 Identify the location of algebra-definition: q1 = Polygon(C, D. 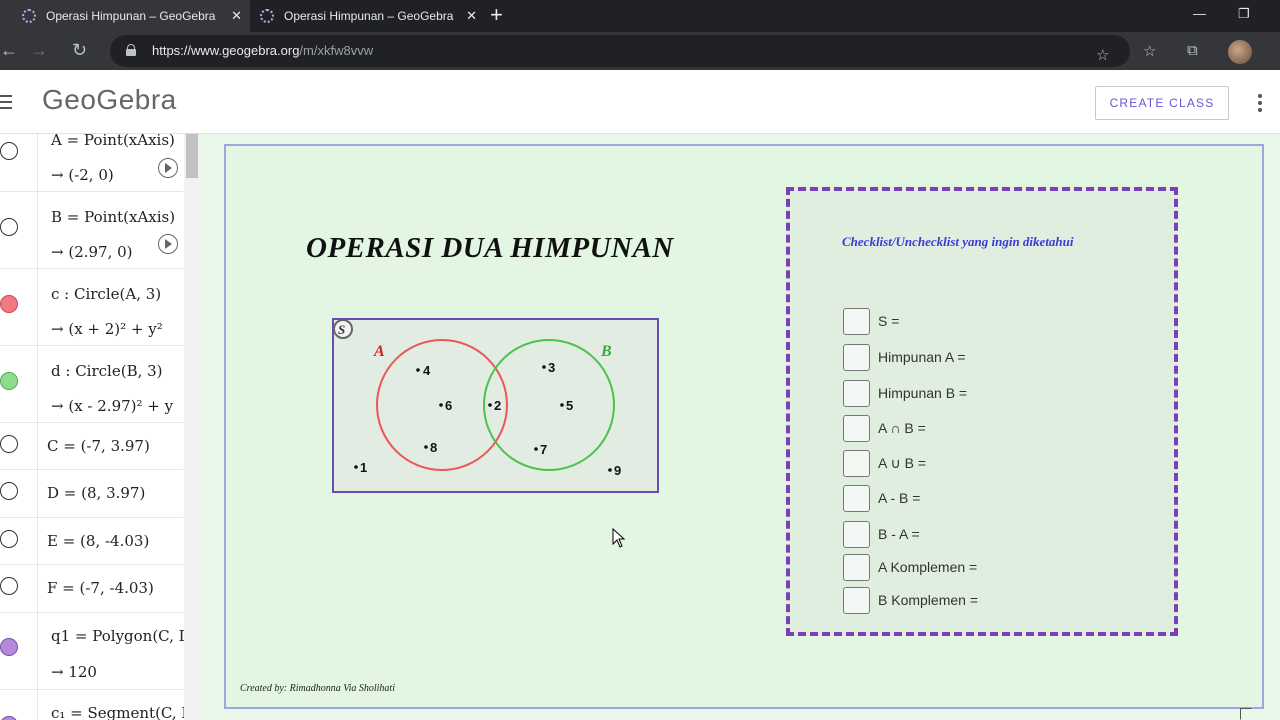
(121, 636).